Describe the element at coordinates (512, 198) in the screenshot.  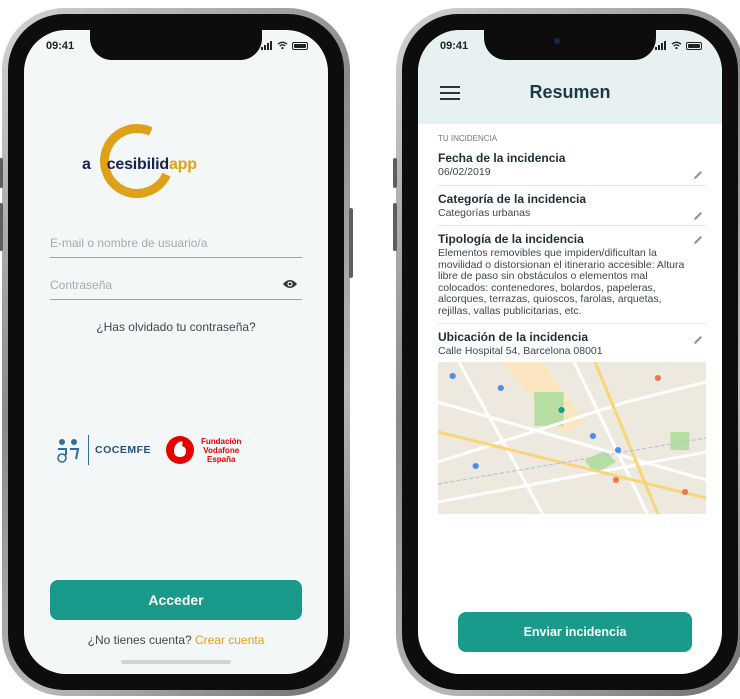
I see `item-title: Categoría de la incidencia` at that location.